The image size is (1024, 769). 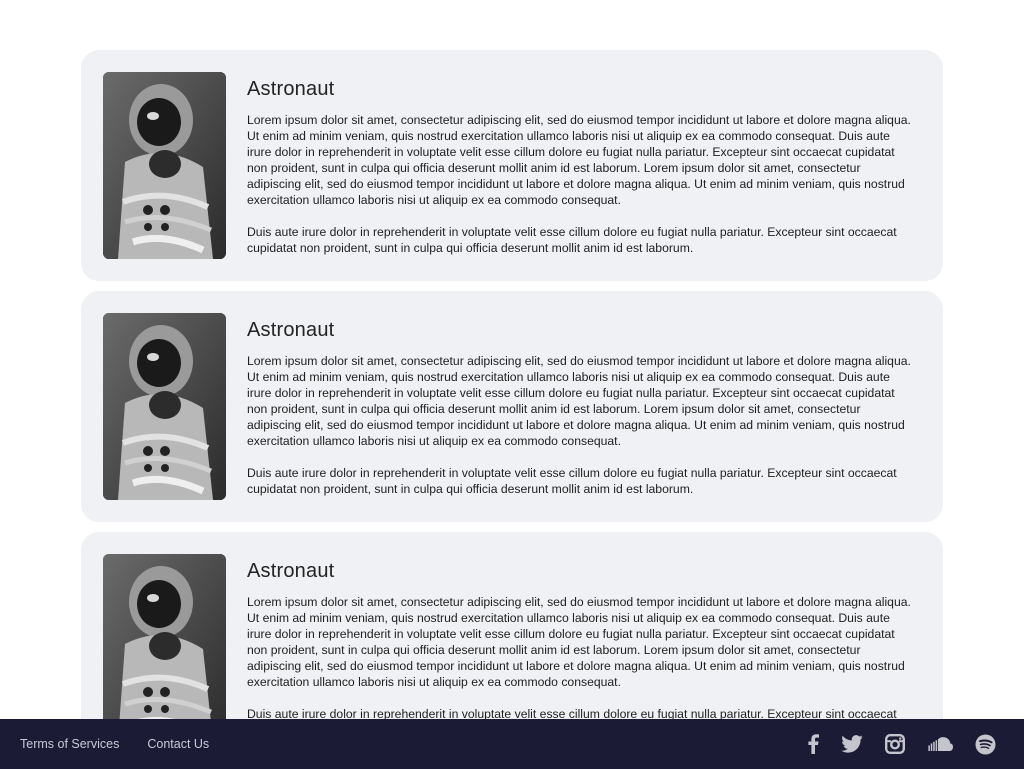 What do you see at coordinates (813, 744) in the screenshot?
I see `facebook-icon` at bounding box center [813, 744].